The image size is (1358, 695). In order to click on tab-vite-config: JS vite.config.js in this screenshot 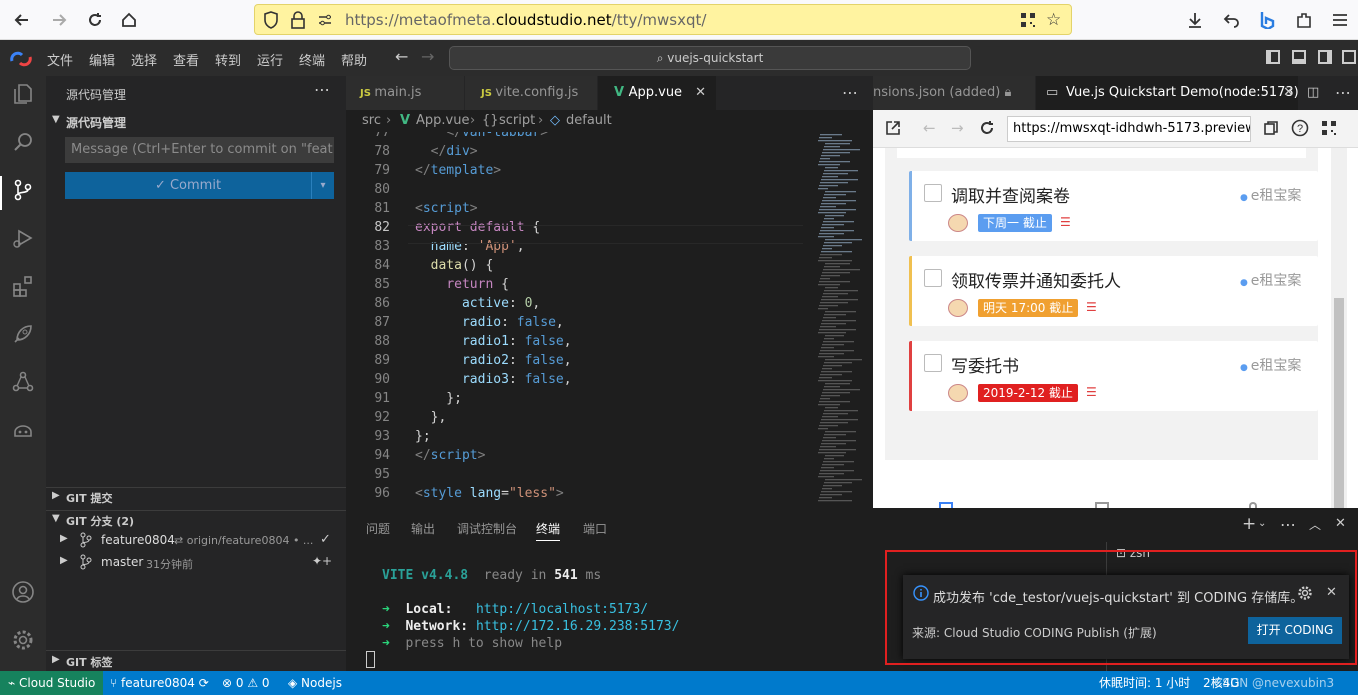, I will do `click(531, 93)`.